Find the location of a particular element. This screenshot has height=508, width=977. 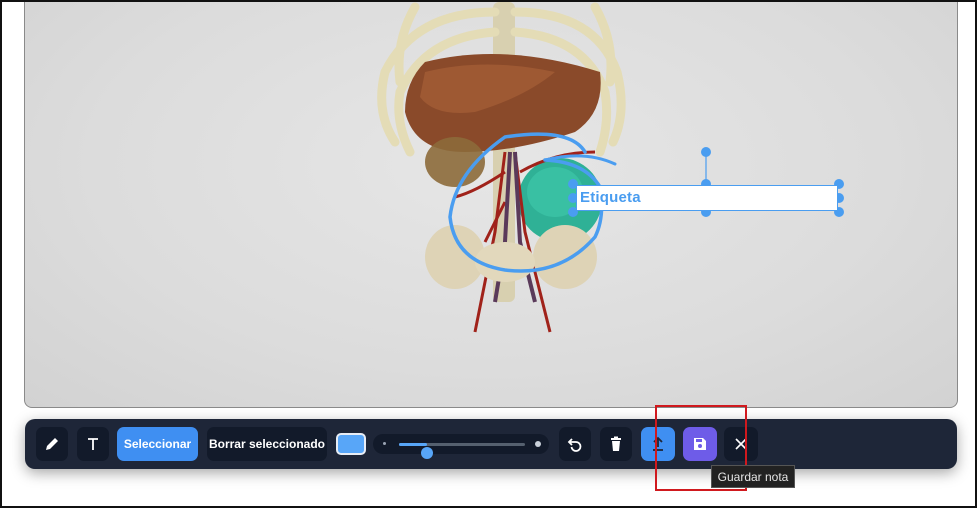

brush-size-slider is located at coordinates (461, 446).